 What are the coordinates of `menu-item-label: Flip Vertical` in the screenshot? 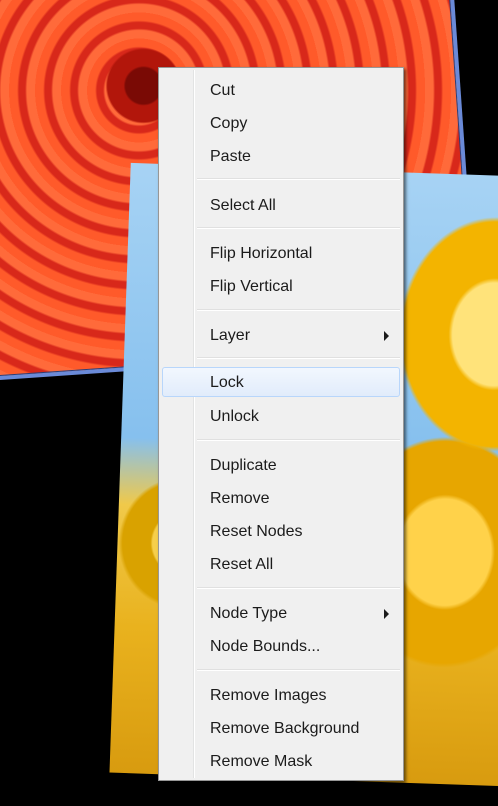 It's located at (251, 286).